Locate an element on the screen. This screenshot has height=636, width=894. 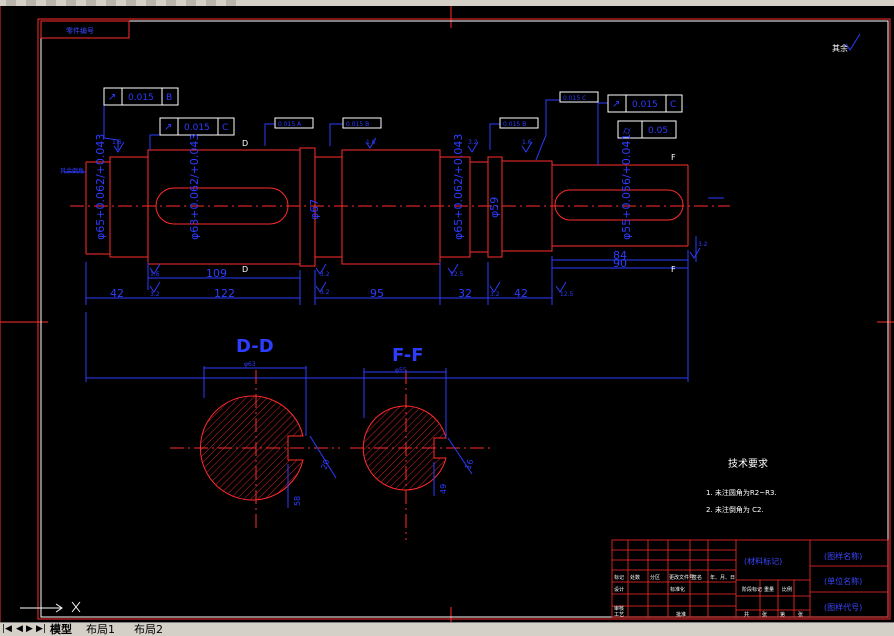
tab-nav-next: ▶ is located at coordinates (29, 629).